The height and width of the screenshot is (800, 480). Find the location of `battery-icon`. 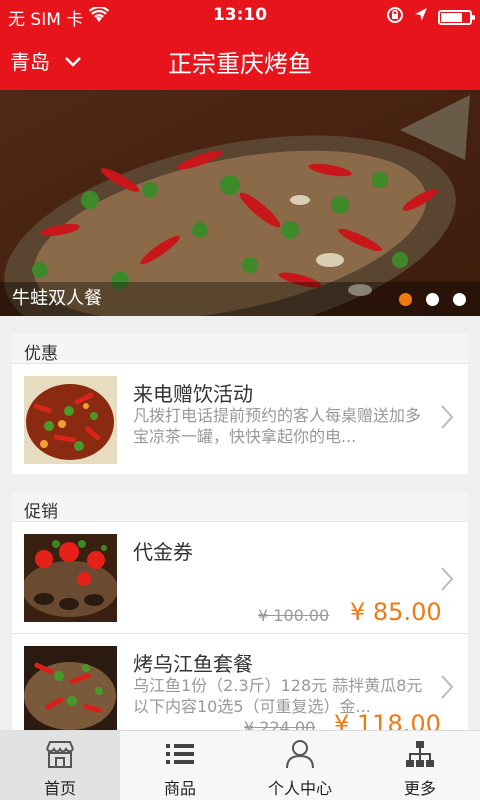

battery-icon is located at coordinates (456, 17).